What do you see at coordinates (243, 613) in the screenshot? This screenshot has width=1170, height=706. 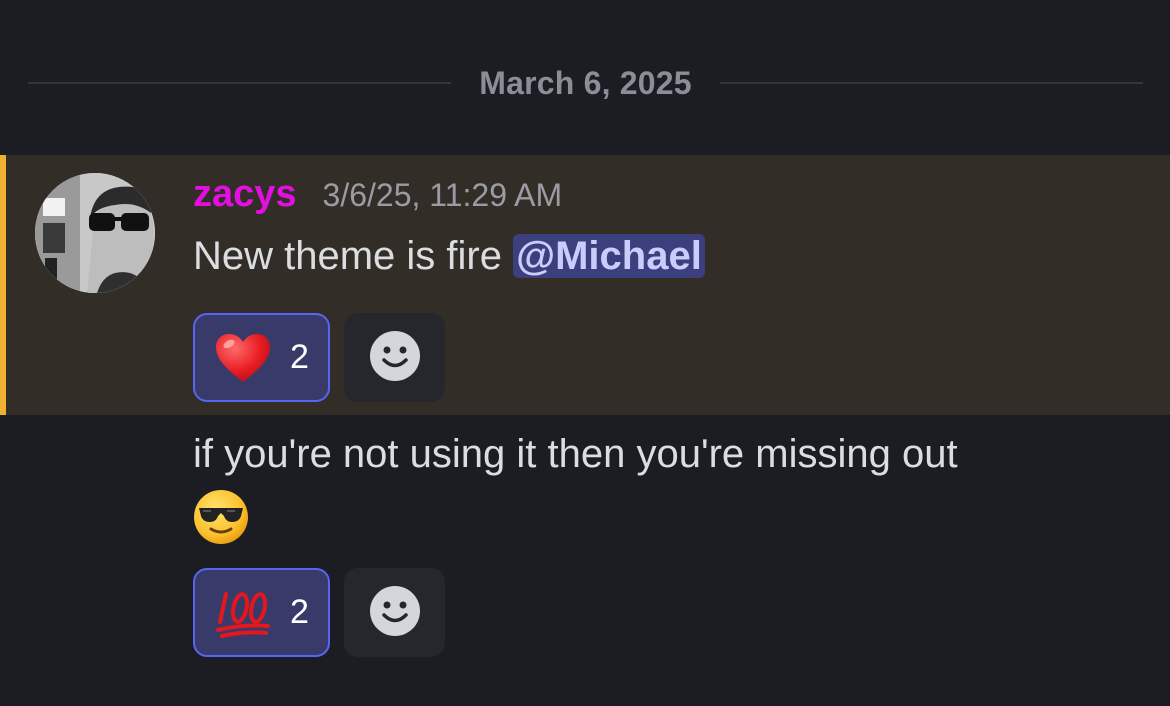 I see `hundred-points-icon` at bounding box center [243, 613].